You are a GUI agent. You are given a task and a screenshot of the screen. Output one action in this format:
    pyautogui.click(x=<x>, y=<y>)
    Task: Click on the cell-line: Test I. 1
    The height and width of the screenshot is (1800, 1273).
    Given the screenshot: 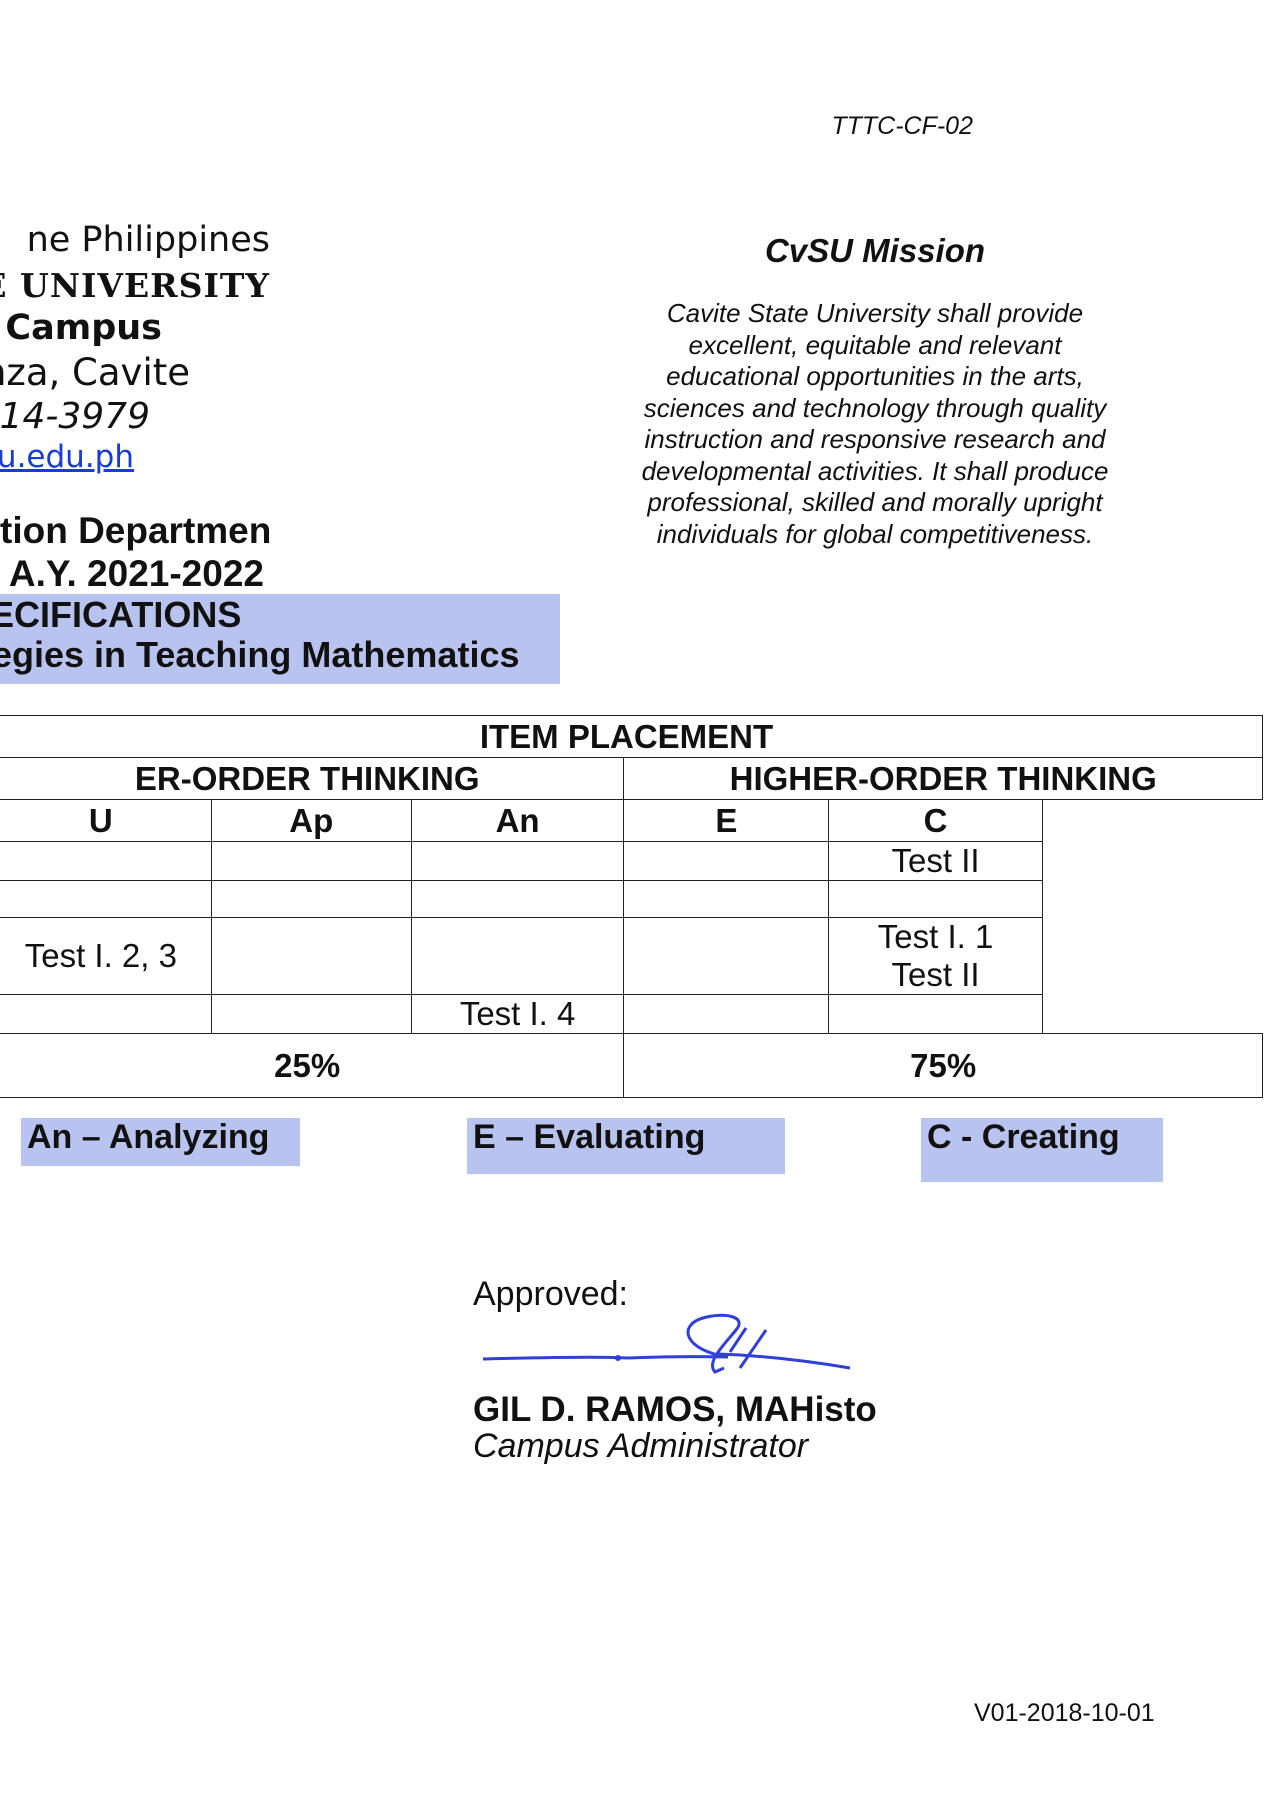 What is the action you would take?
    pyautogui.click(x=935, y=937)
    